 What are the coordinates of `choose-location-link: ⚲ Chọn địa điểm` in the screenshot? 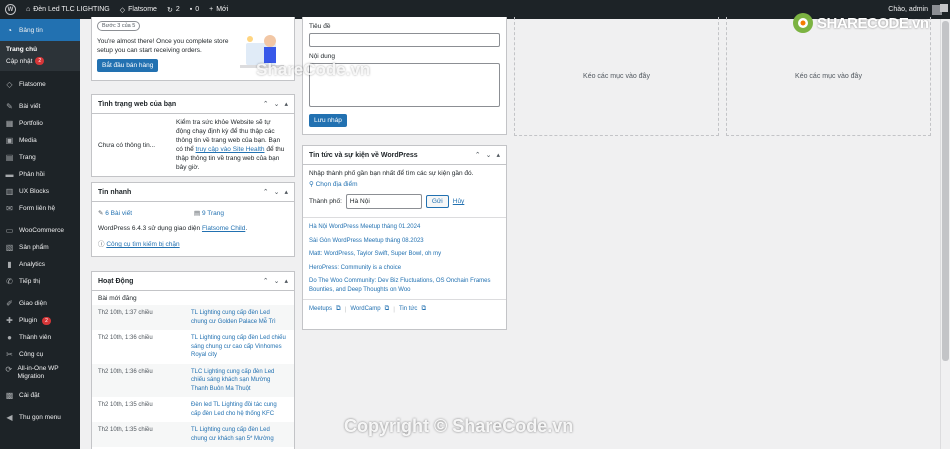 It's located at (404, 184).